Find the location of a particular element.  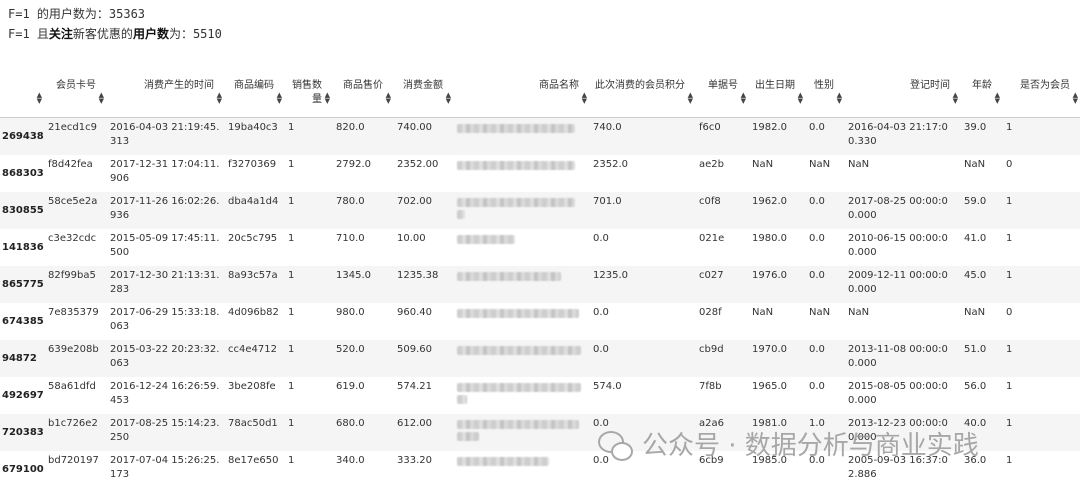

column-header-label: 出生日期 is located at coordinates (775, 85).